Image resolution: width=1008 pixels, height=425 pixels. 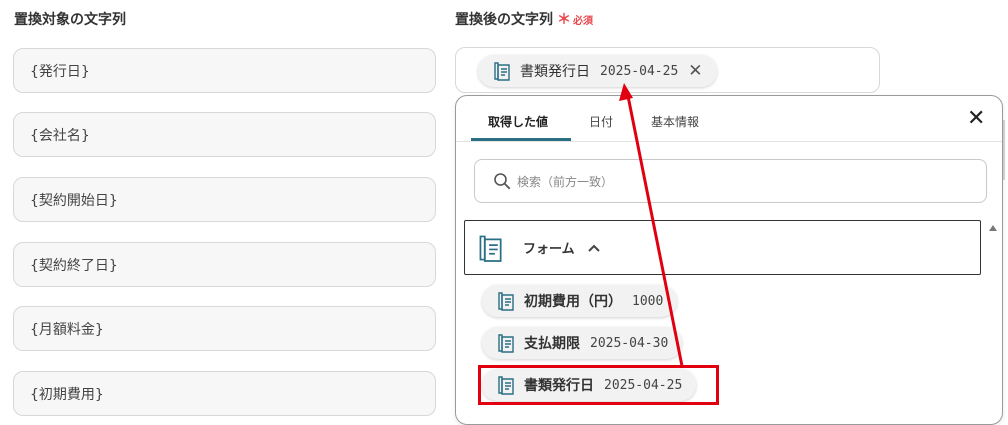 I want to click on replacement-title-text: 置換後の文字列, so click(x=504, y=20).